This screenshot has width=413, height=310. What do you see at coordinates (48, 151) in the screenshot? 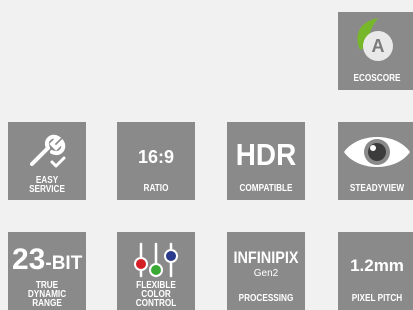
I see `wrench-check-icon` at bounding box center [48, 151].